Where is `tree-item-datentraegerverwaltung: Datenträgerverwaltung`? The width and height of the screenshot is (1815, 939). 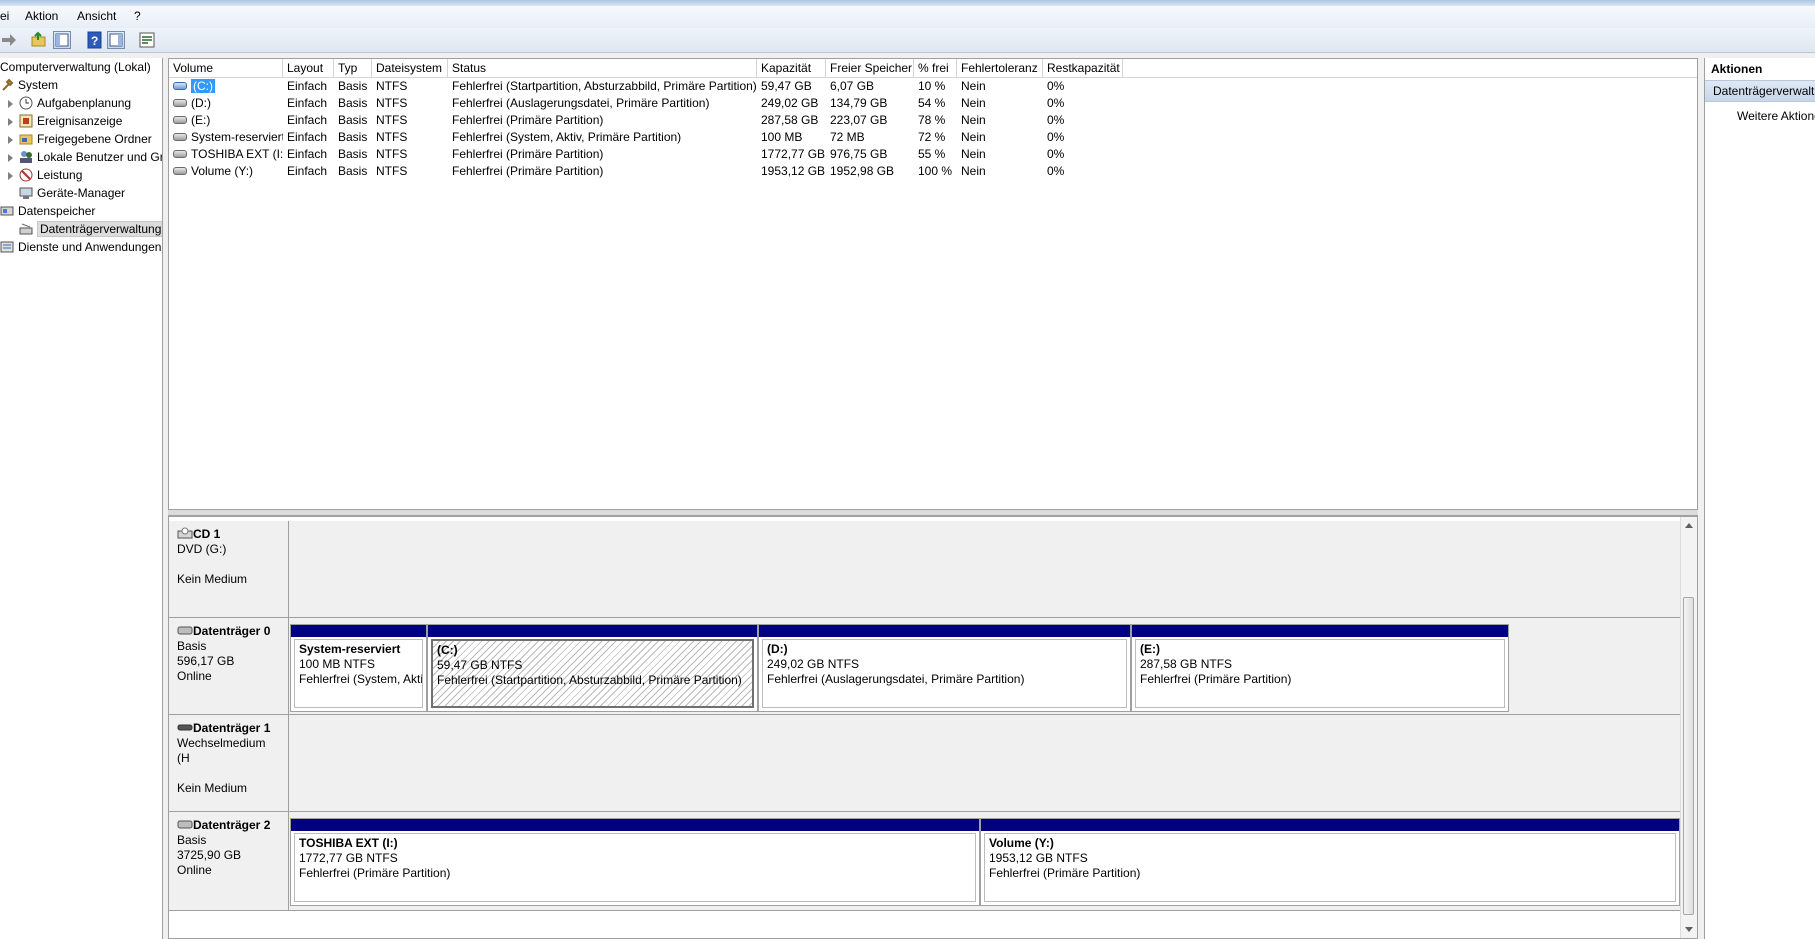
tree-item-datentraegerverwaltung: Datenträgerverwaltung is located at coordinates (90, 229).